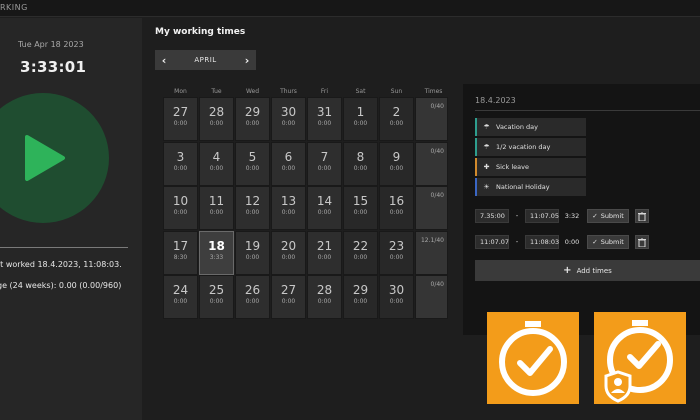 The width and height of the screenshot is (700, 420). What do you see at coordinates (324, 208) in the screenshot?
I see `calendar-day-cell: 14 0:00` at bounding box center [324, 208].